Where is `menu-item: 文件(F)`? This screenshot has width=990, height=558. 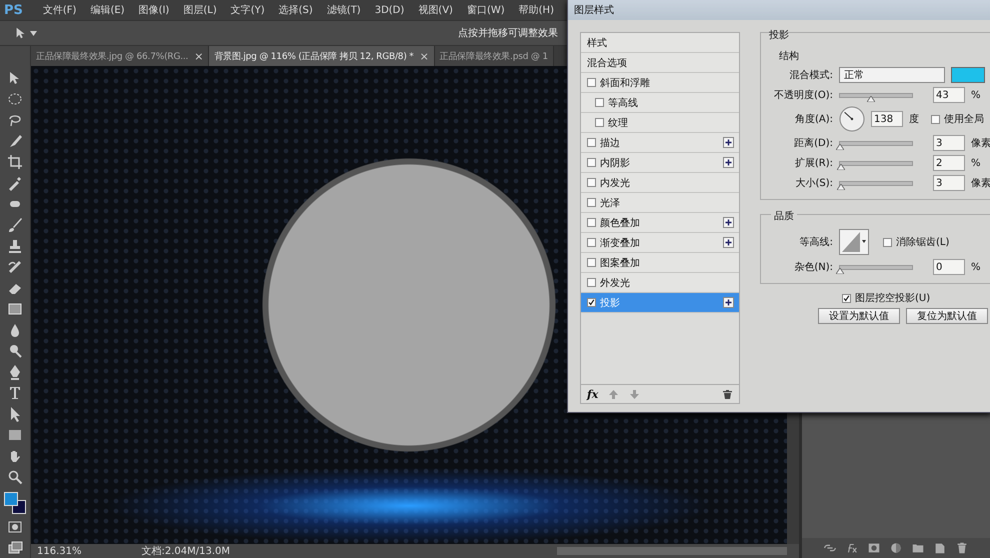 menu-item: 文件(F) is located at coordinates (59, 10).